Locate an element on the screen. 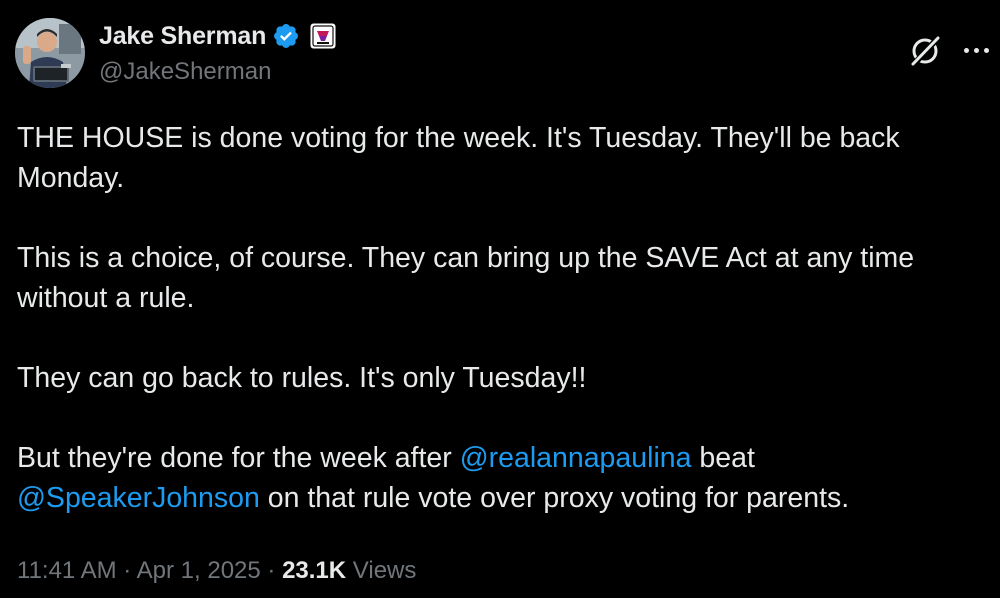 The width and height of the screenshot is (1000, 598). author-display-name: Jake Sherman is located at coordinates (182, 36).